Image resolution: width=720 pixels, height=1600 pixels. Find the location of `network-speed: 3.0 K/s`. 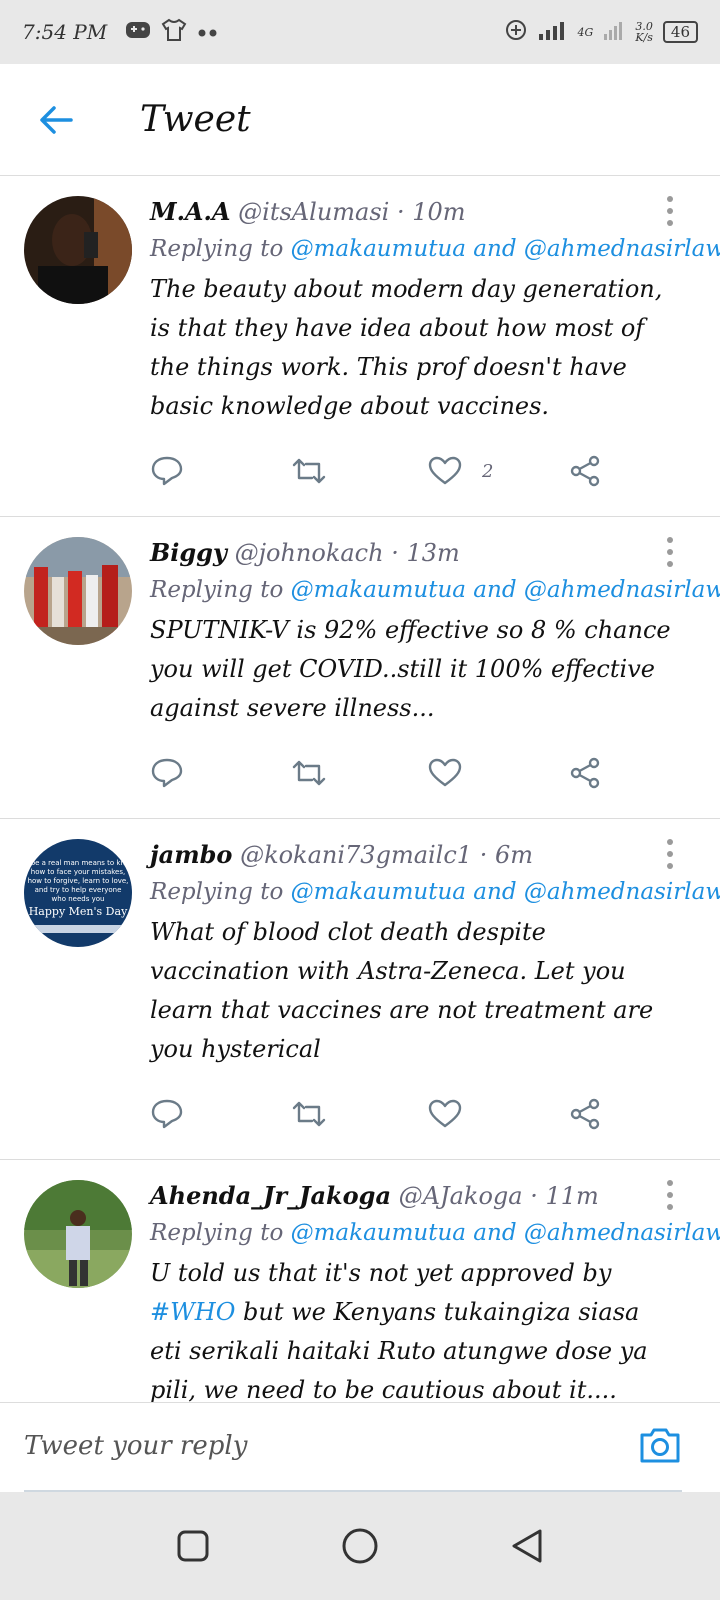

network-speed: 3.0 K/s is located at coordinates (644, 32).